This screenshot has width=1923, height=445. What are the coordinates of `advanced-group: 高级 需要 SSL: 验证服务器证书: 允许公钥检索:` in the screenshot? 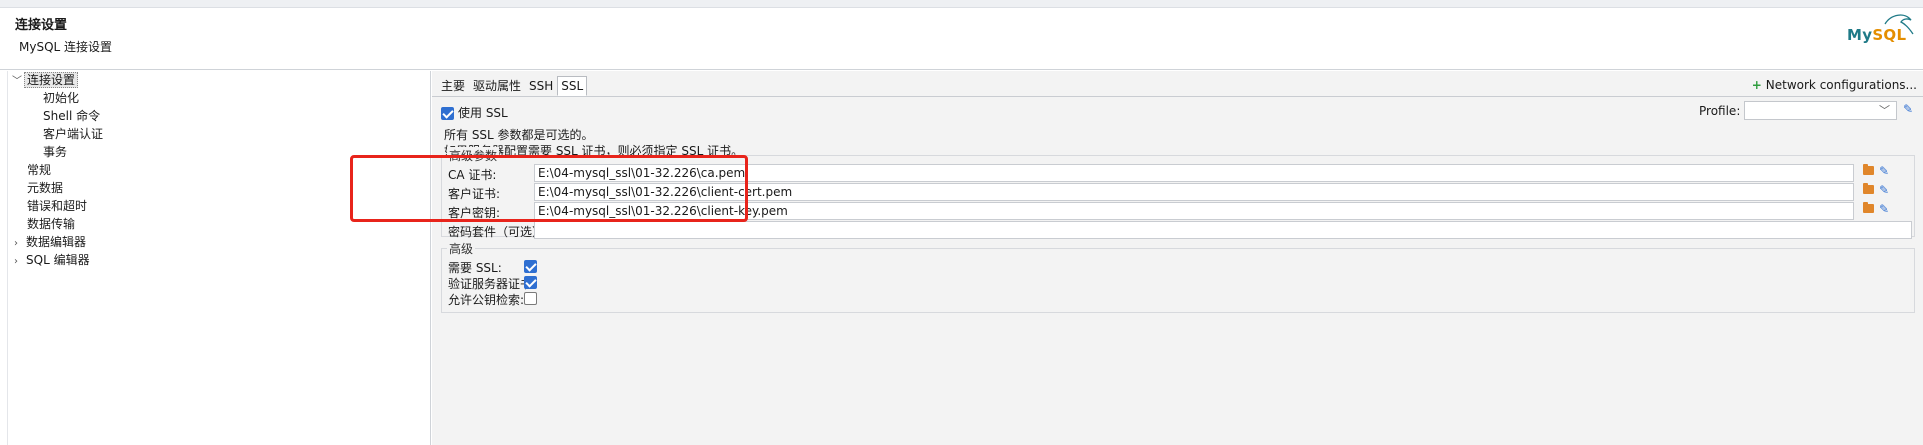 It's located at (1178, 276).